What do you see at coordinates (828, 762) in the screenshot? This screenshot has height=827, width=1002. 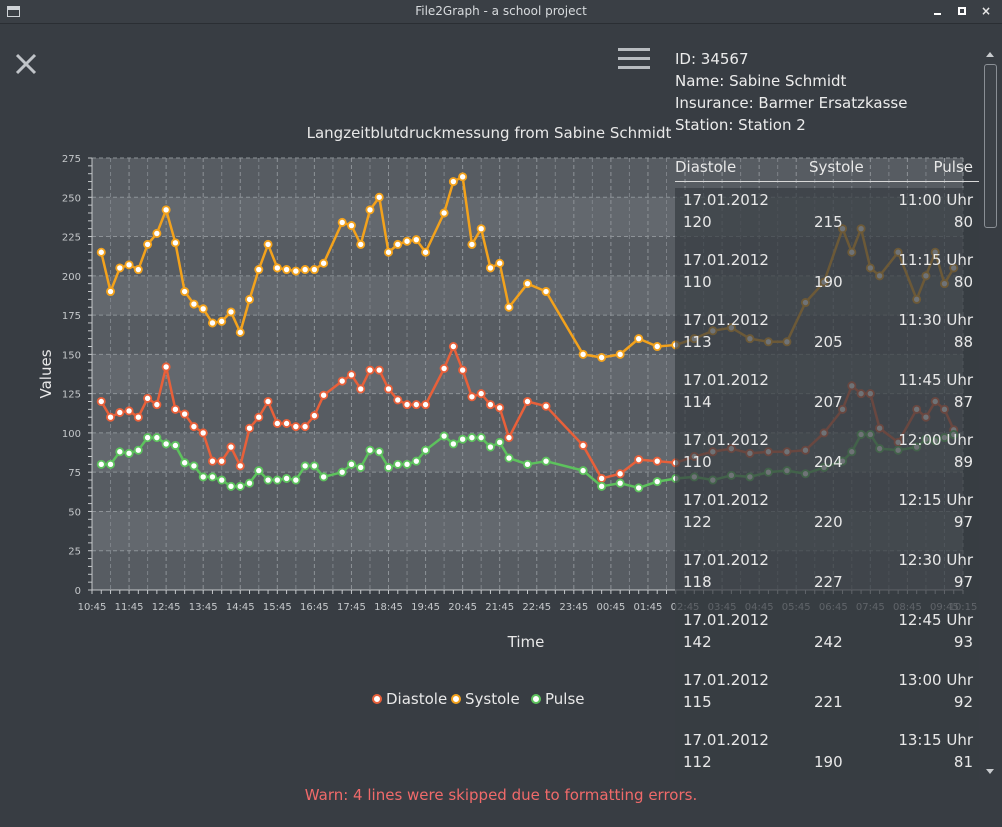 I see `row-systole: 190` at bounding box center [828, 762].